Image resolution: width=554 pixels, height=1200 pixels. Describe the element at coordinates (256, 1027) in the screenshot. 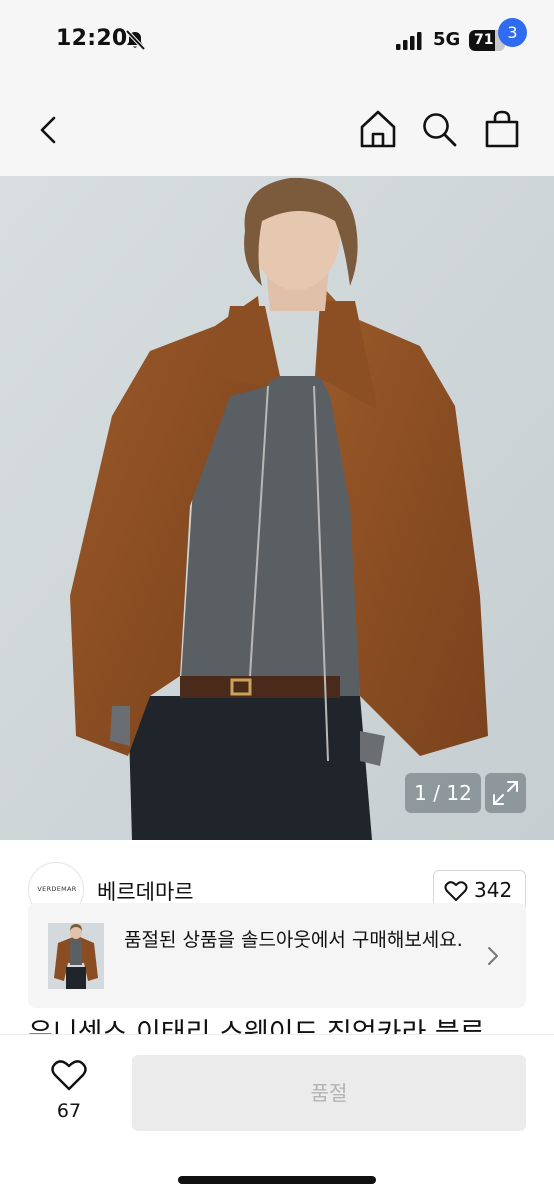

I see `product-title: 유니섹스 이태리 스웨이드 집업카라 블루` at that location.